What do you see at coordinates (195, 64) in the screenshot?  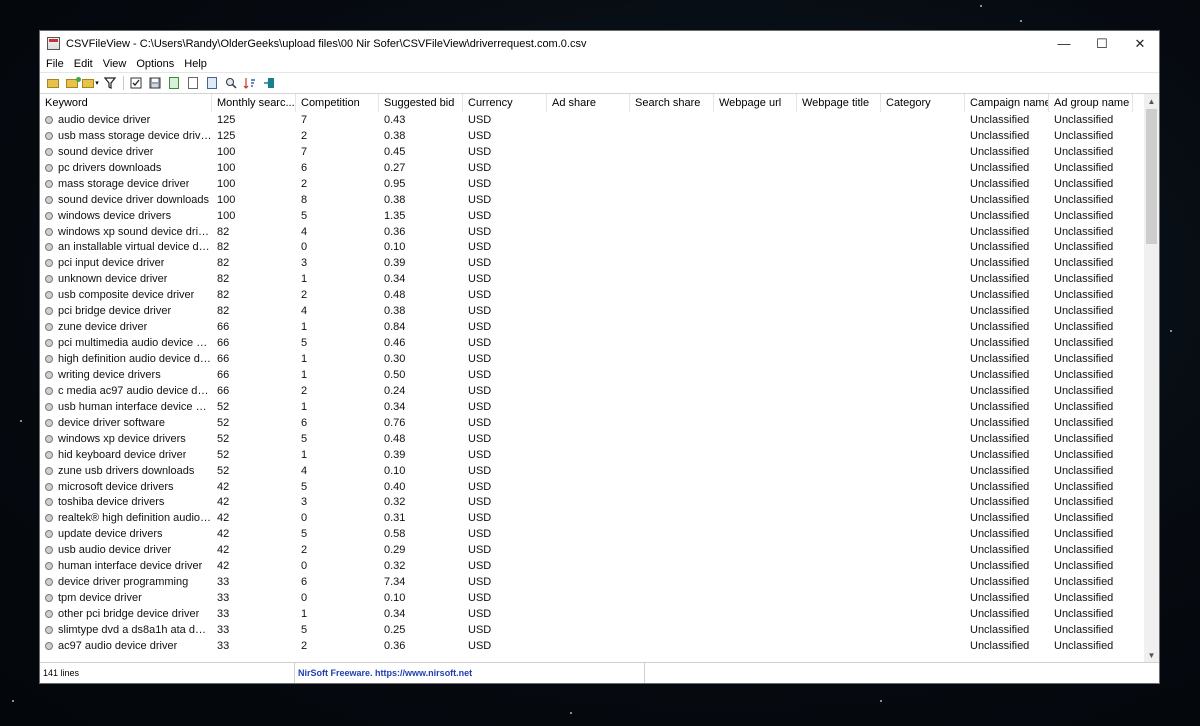 I see `menu-help: Help` at bounding box center [195, 64].